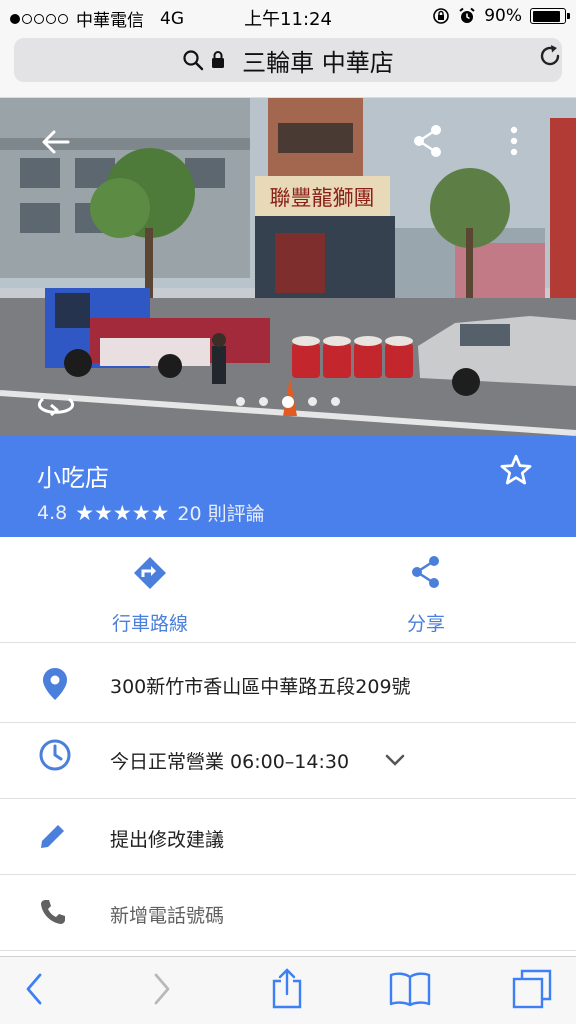  Describe the element at coordinates (149, 624) in the screenshot. I see `directions-label: 行車路線` at that location.